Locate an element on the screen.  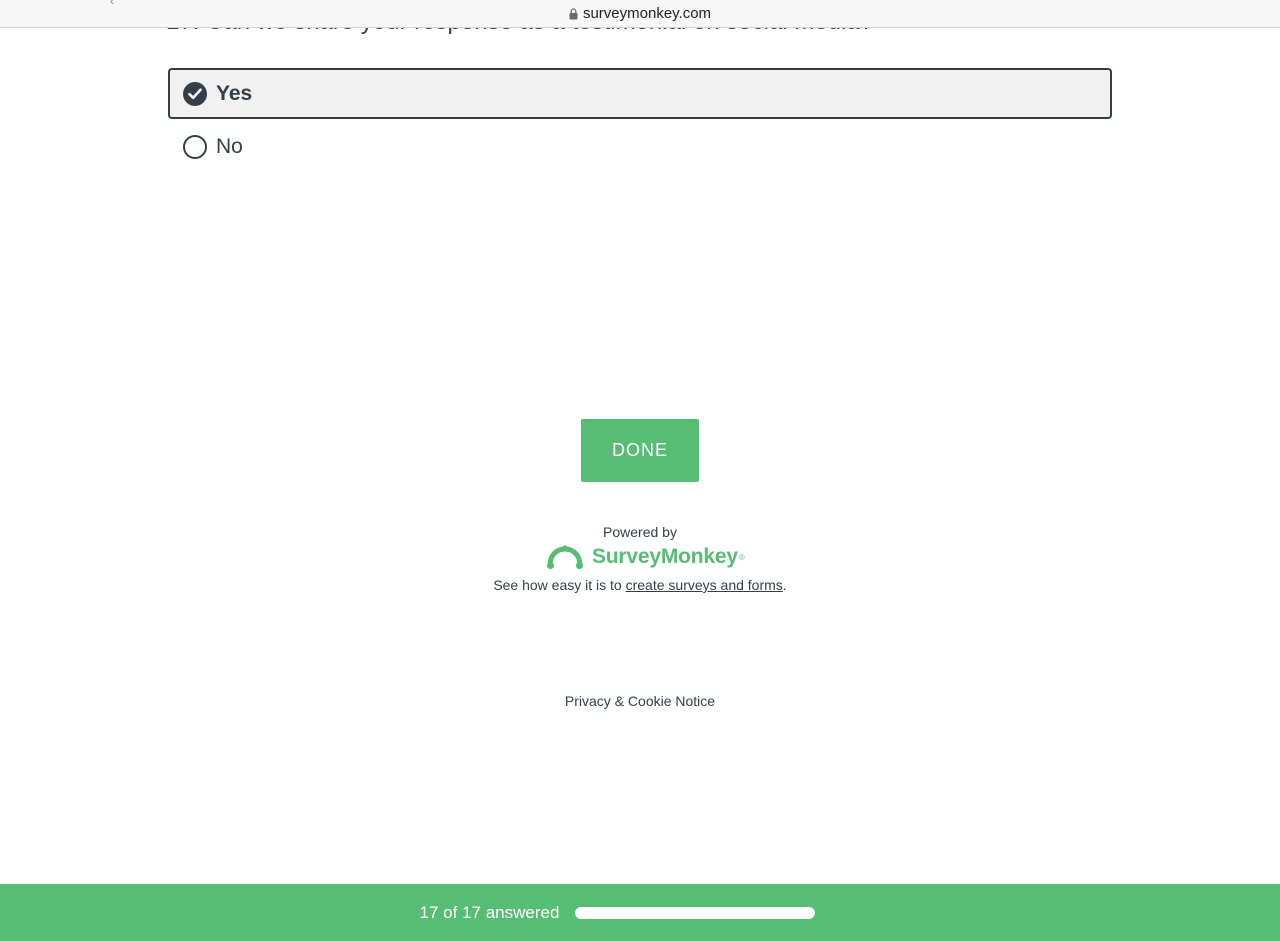
promo-suffix: . is located at coordinates (784, 585).